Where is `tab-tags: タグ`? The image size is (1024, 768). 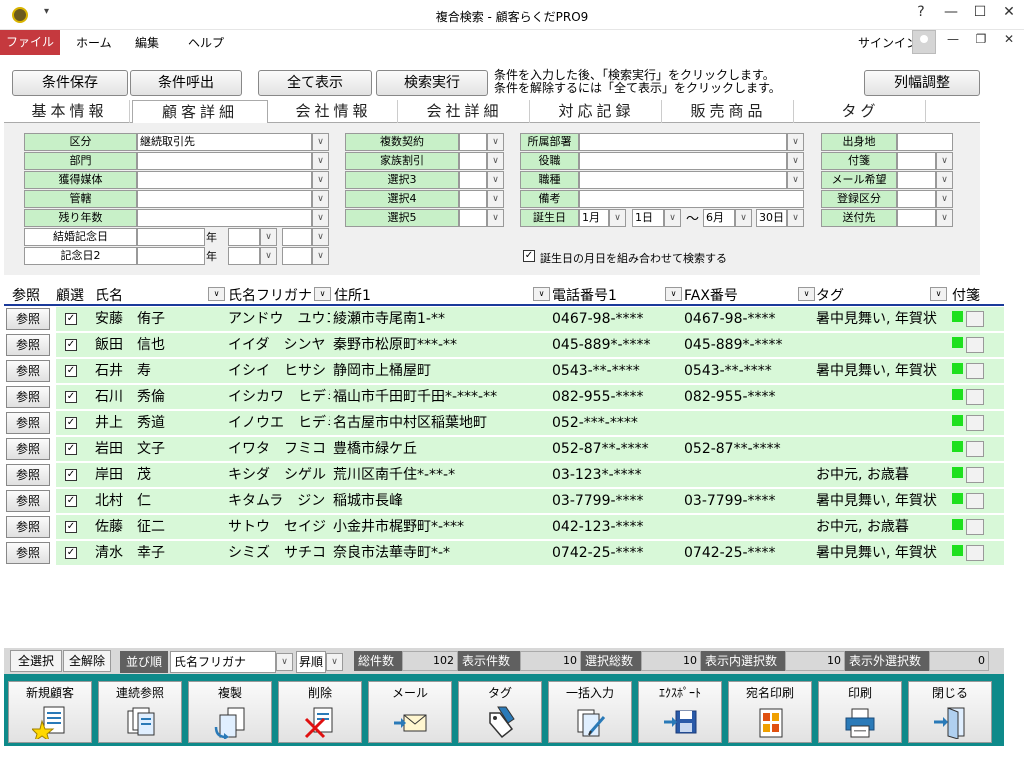 tab-tags: タグ is located at coordinates (861, 111).